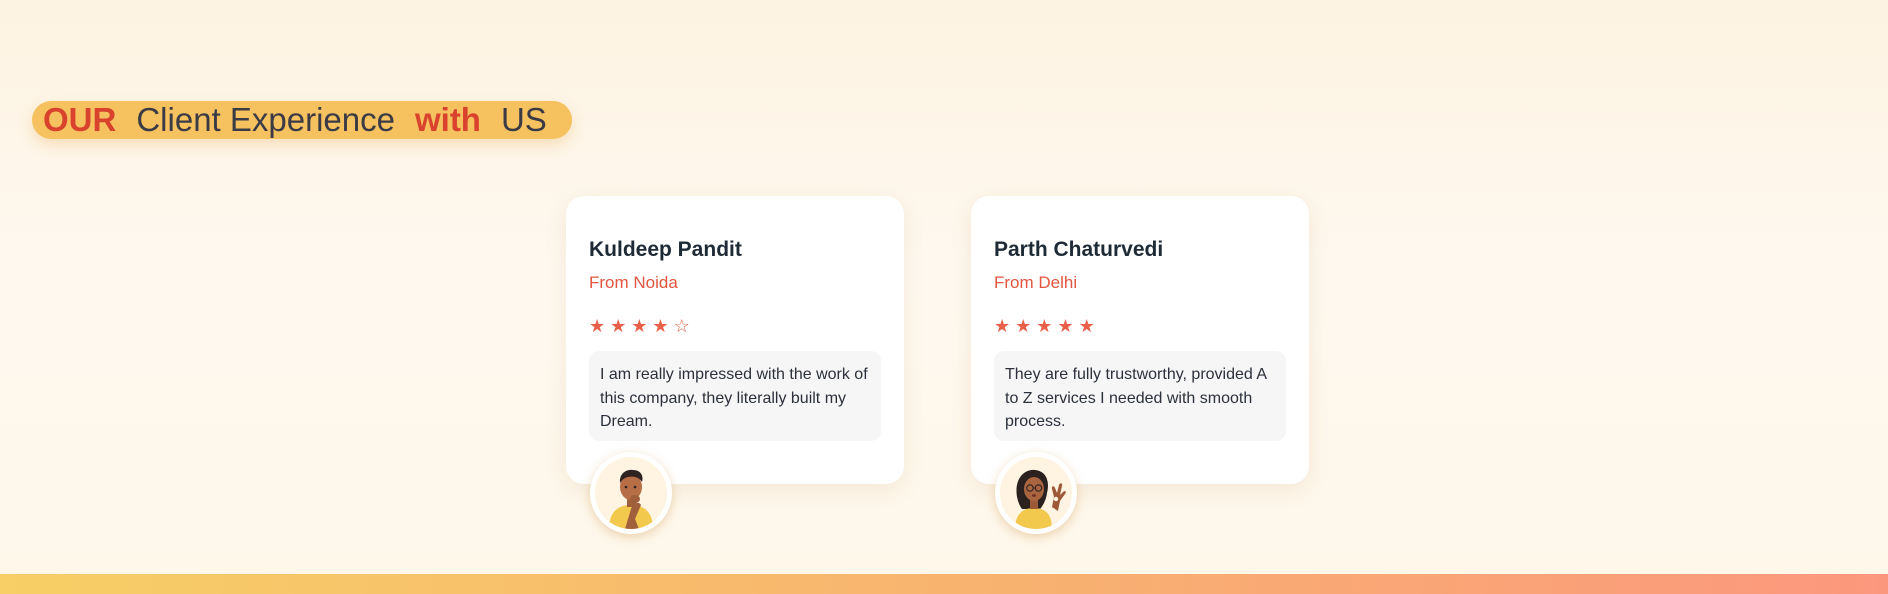 This screenshot has height=594, width=1888. Describe the element at coordinates (265, 119) in the screenshot. I see `heading-word-client-experience: Client Experience` at that location.